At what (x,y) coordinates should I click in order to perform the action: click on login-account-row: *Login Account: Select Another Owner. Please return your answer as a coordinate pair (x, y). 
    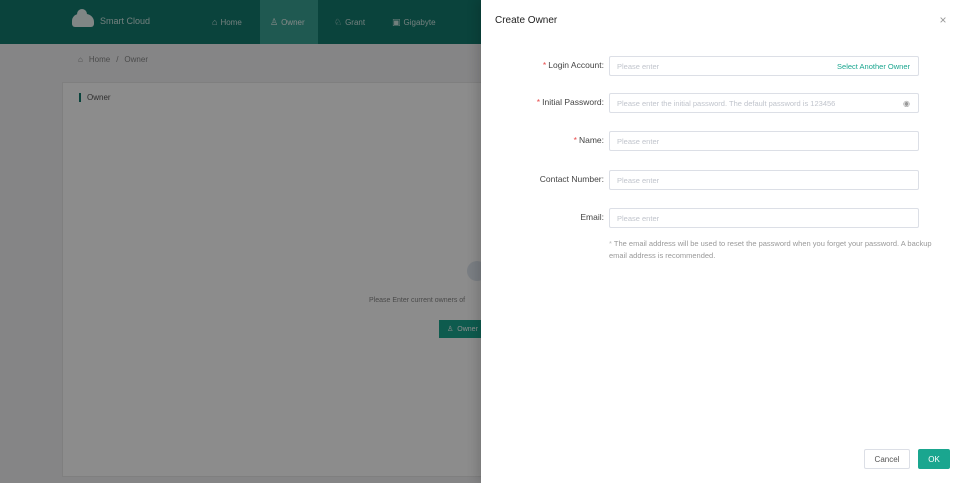
    Looking at the image, I should click on (719, 66).